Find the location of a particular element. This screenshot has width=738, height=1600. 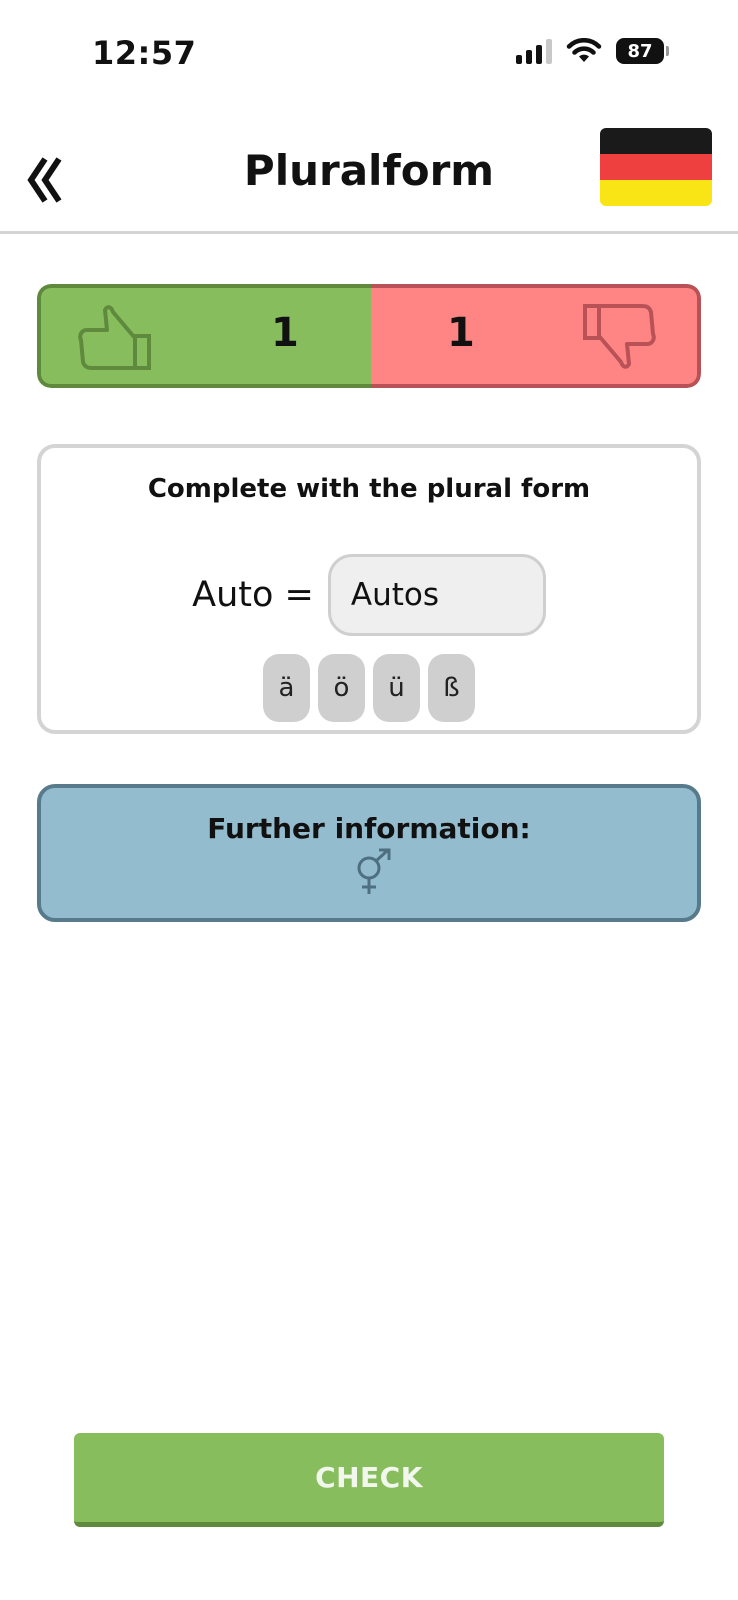

status-time: 12:57 is located at coordinates (144, 53).